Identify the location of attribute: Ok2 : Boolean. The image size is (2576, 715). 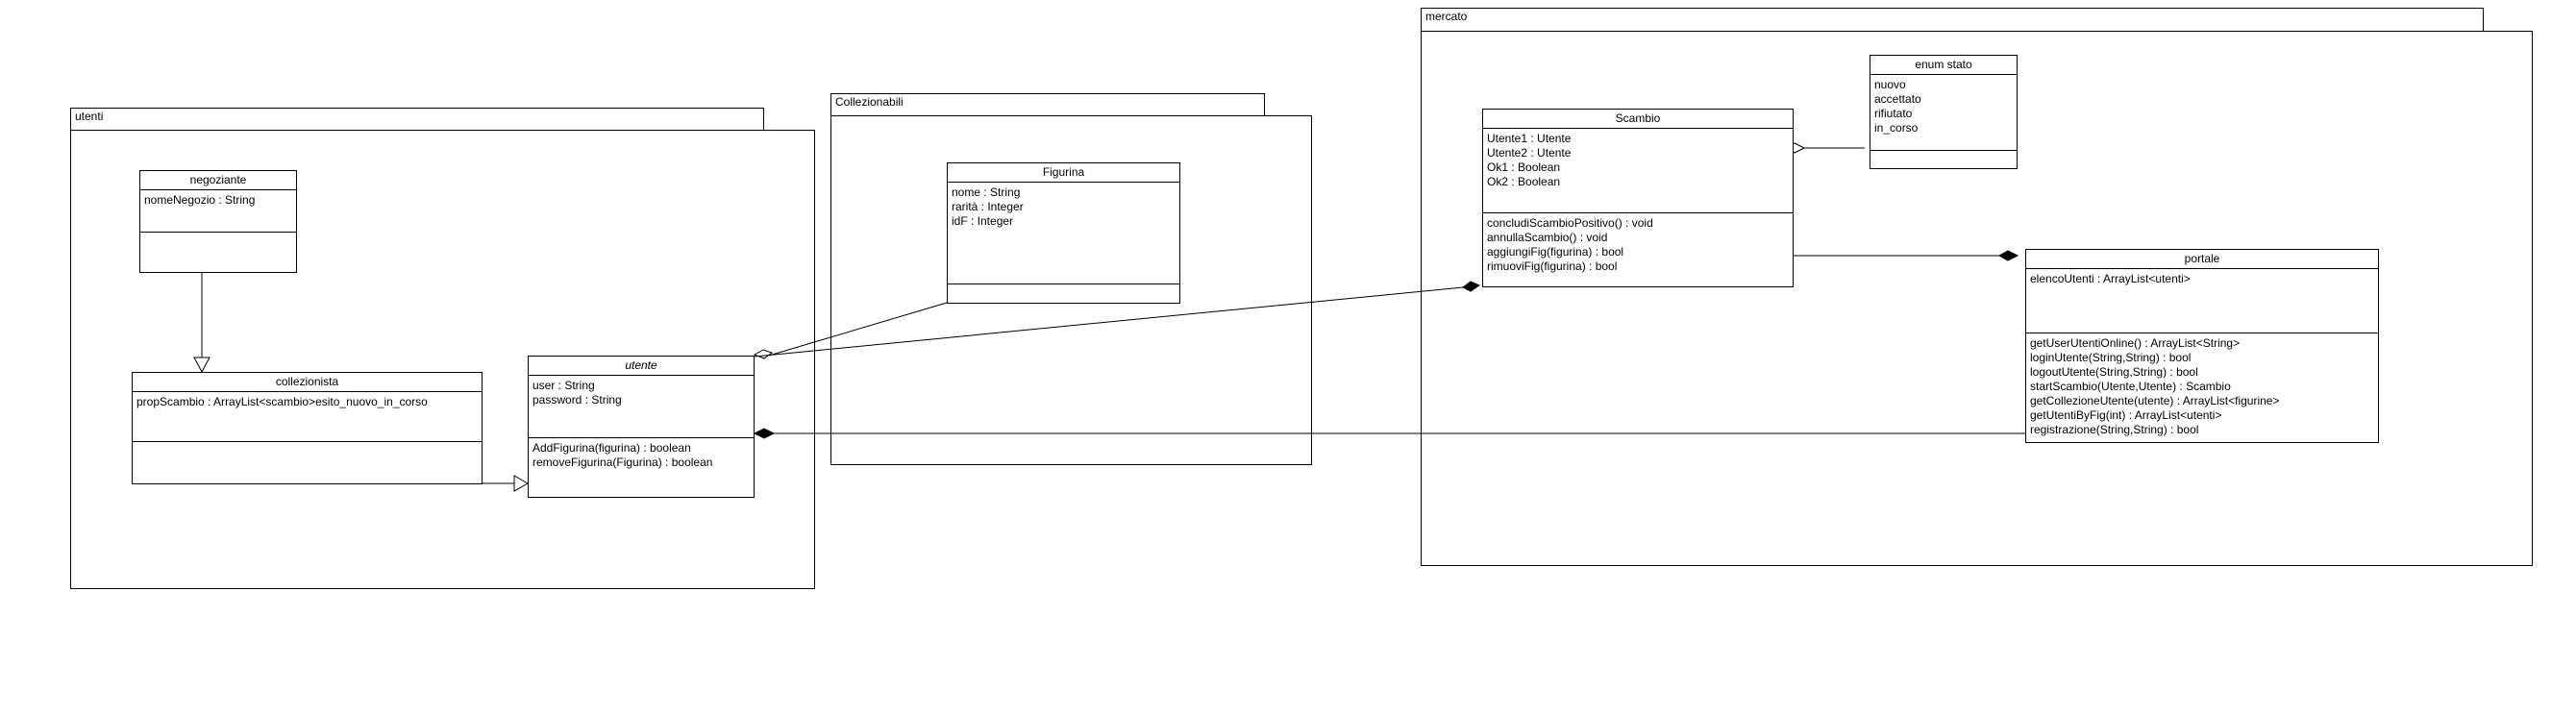
(1524, 181).